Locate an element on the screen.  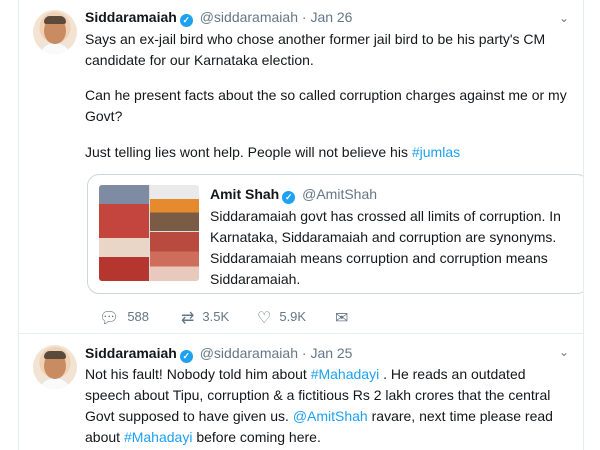
reply-icon: 💬︎ is located at coordinates (109, 318).